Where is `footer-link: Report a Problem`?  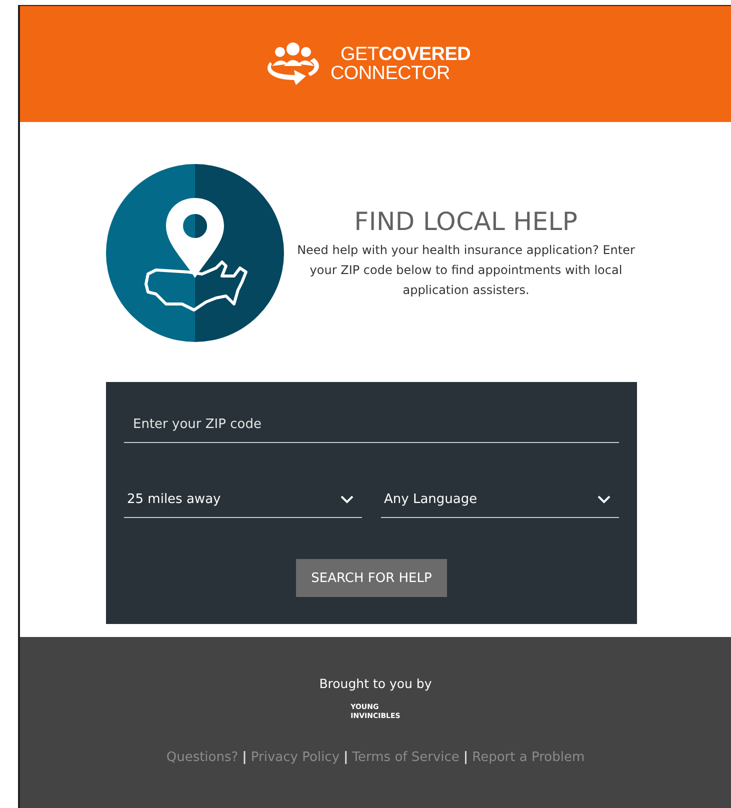 footer-link: Report a Problem is located at coordinates (528, 757).